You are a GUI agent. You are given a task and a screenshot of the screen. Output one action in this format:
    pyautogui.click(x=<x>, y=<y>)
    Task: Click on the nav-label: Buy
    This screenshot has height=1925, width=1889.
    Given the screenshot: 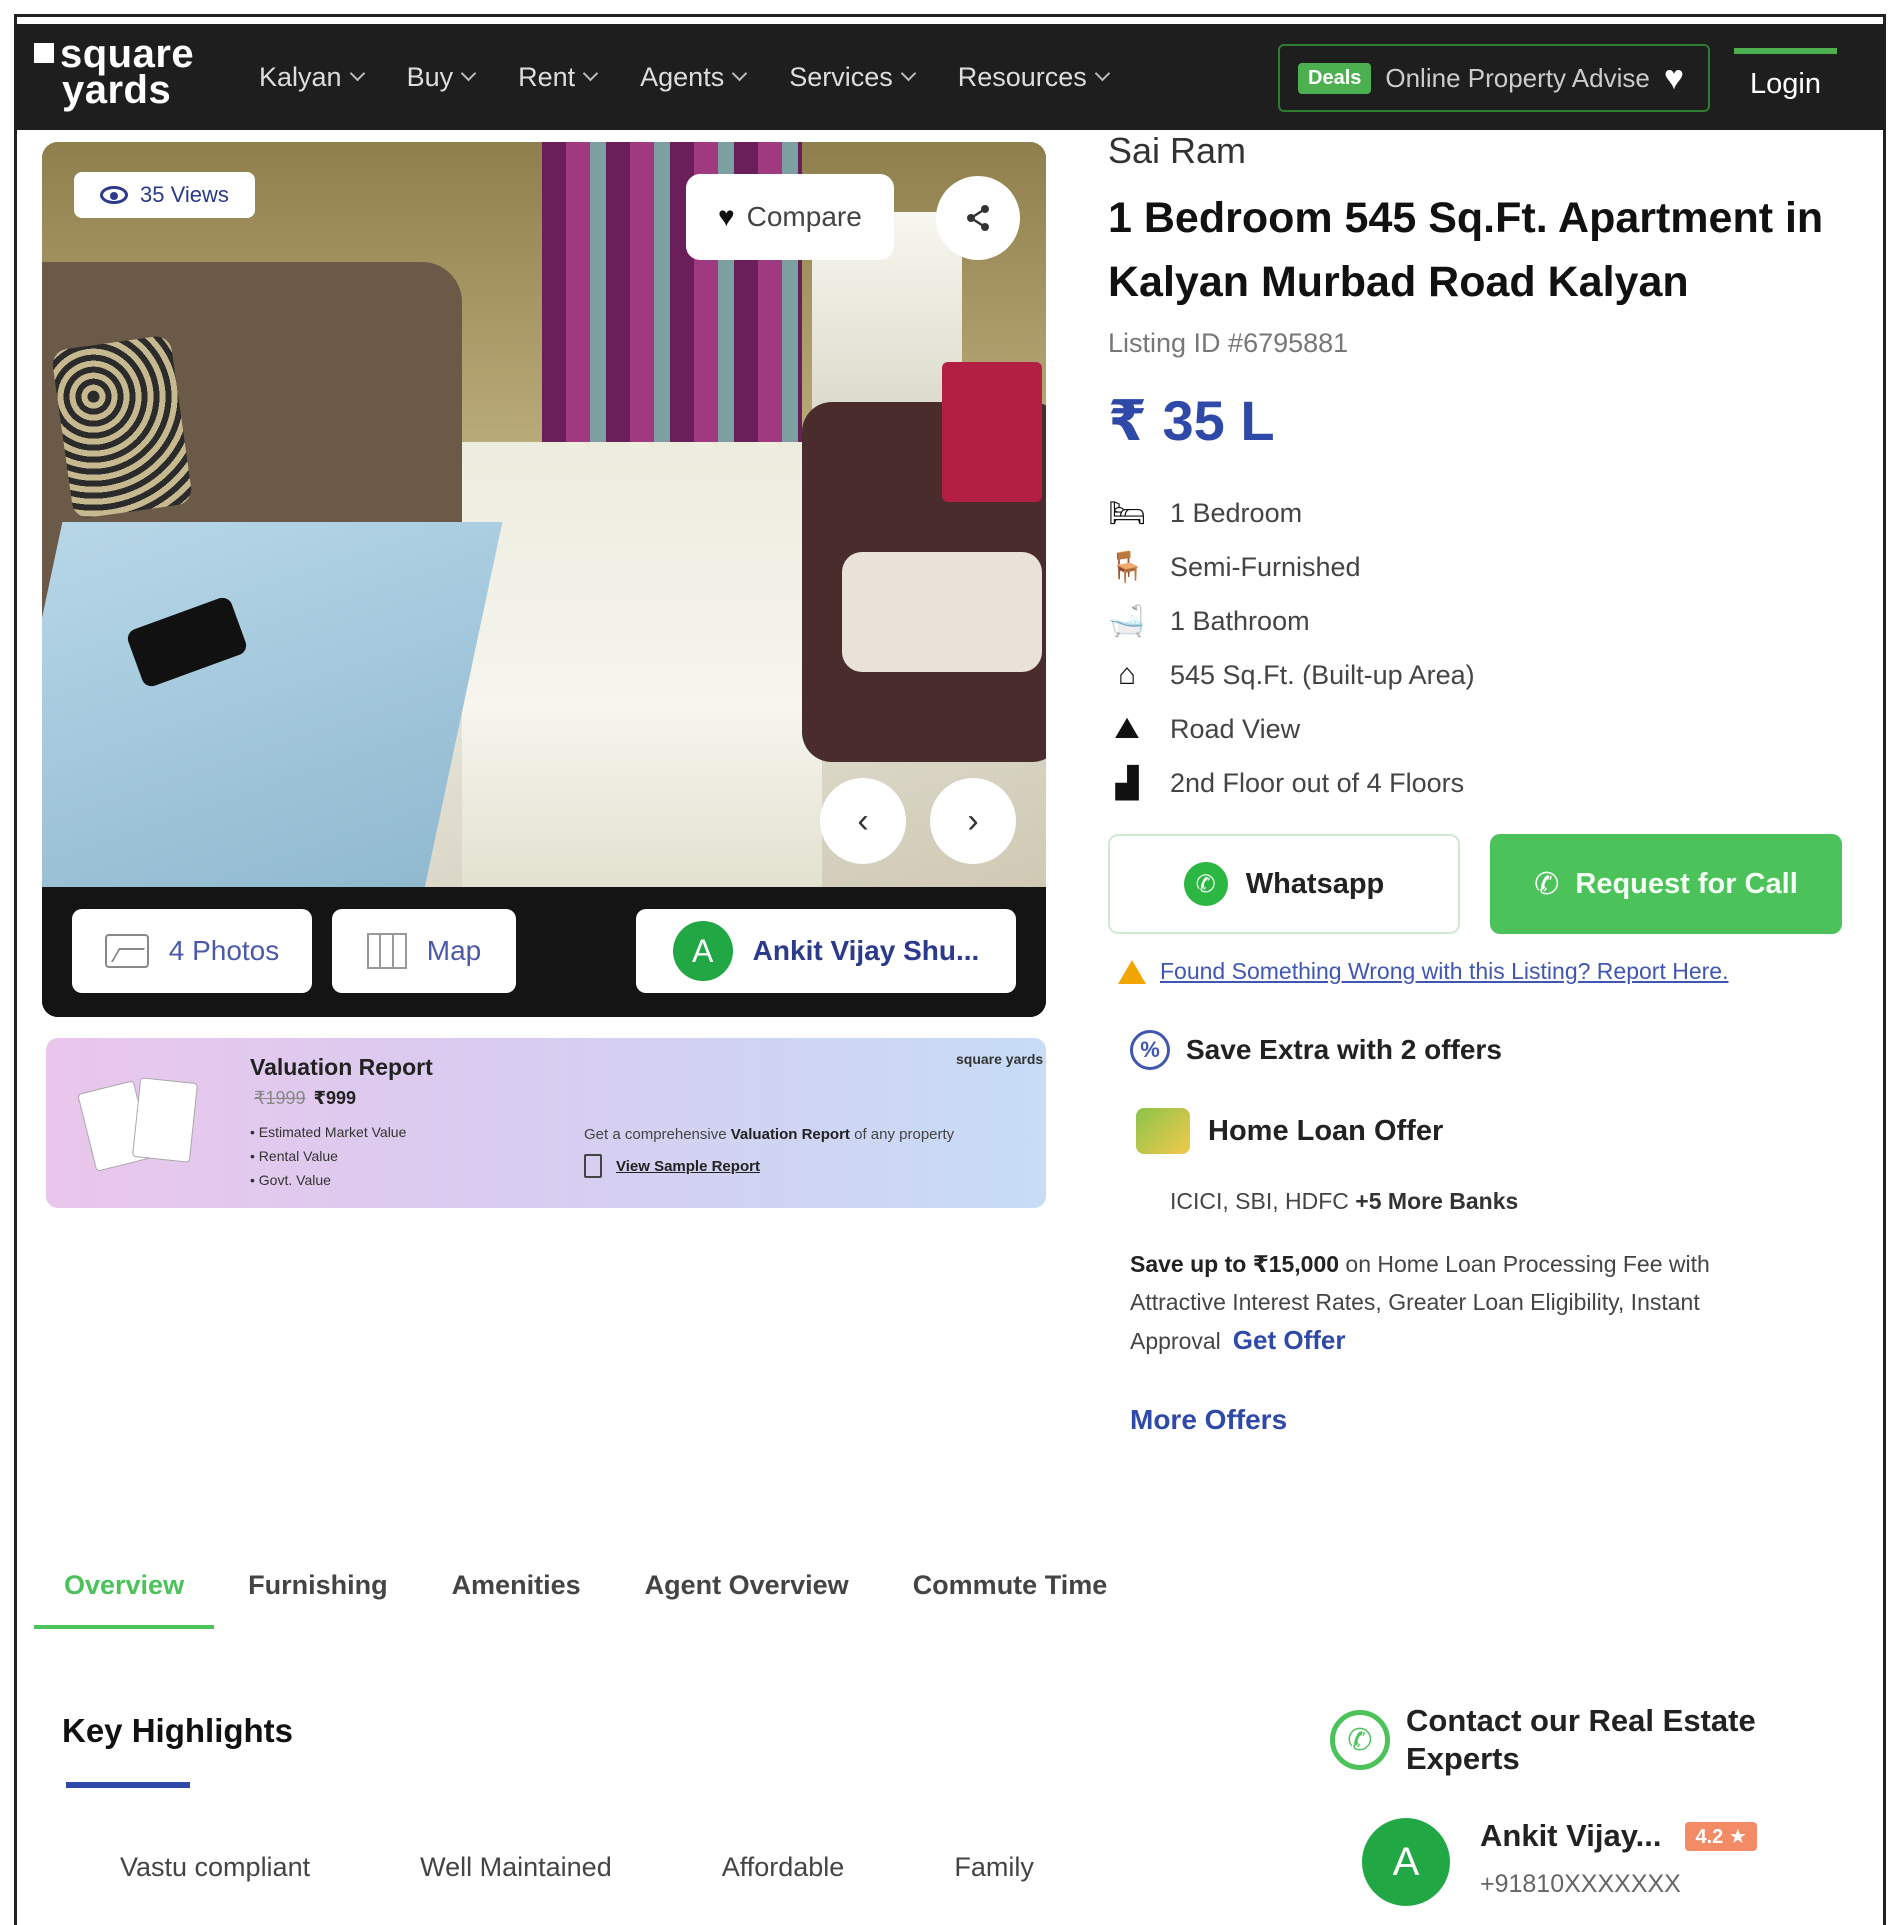 What is the action you would take?
    pyautogui.click(x=430, y=76)
    